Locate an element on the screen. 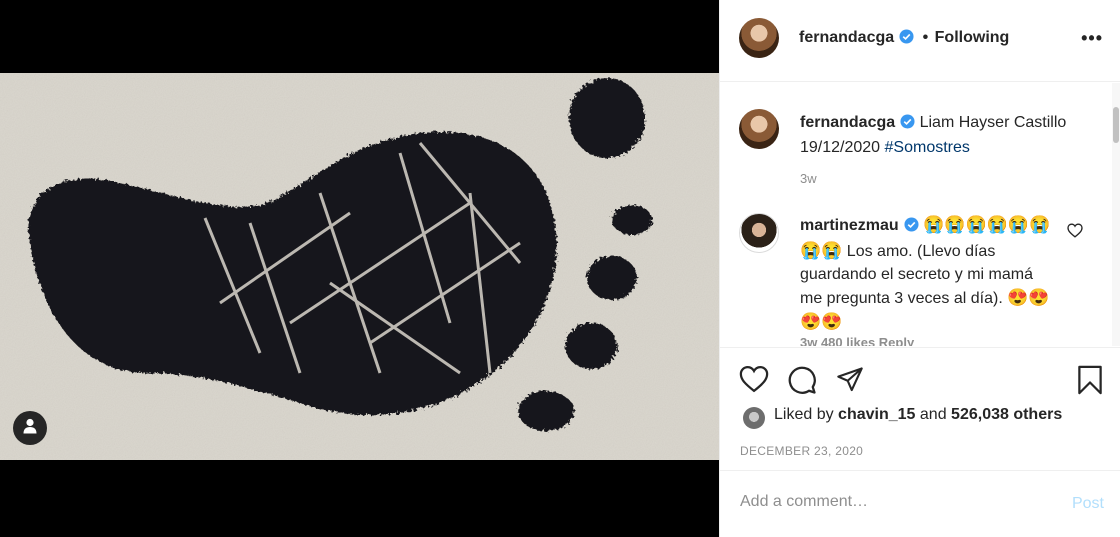 The height and width of the screenshot is (537, 1120). username-link: martinezmau is located at coordinates (849, 225).